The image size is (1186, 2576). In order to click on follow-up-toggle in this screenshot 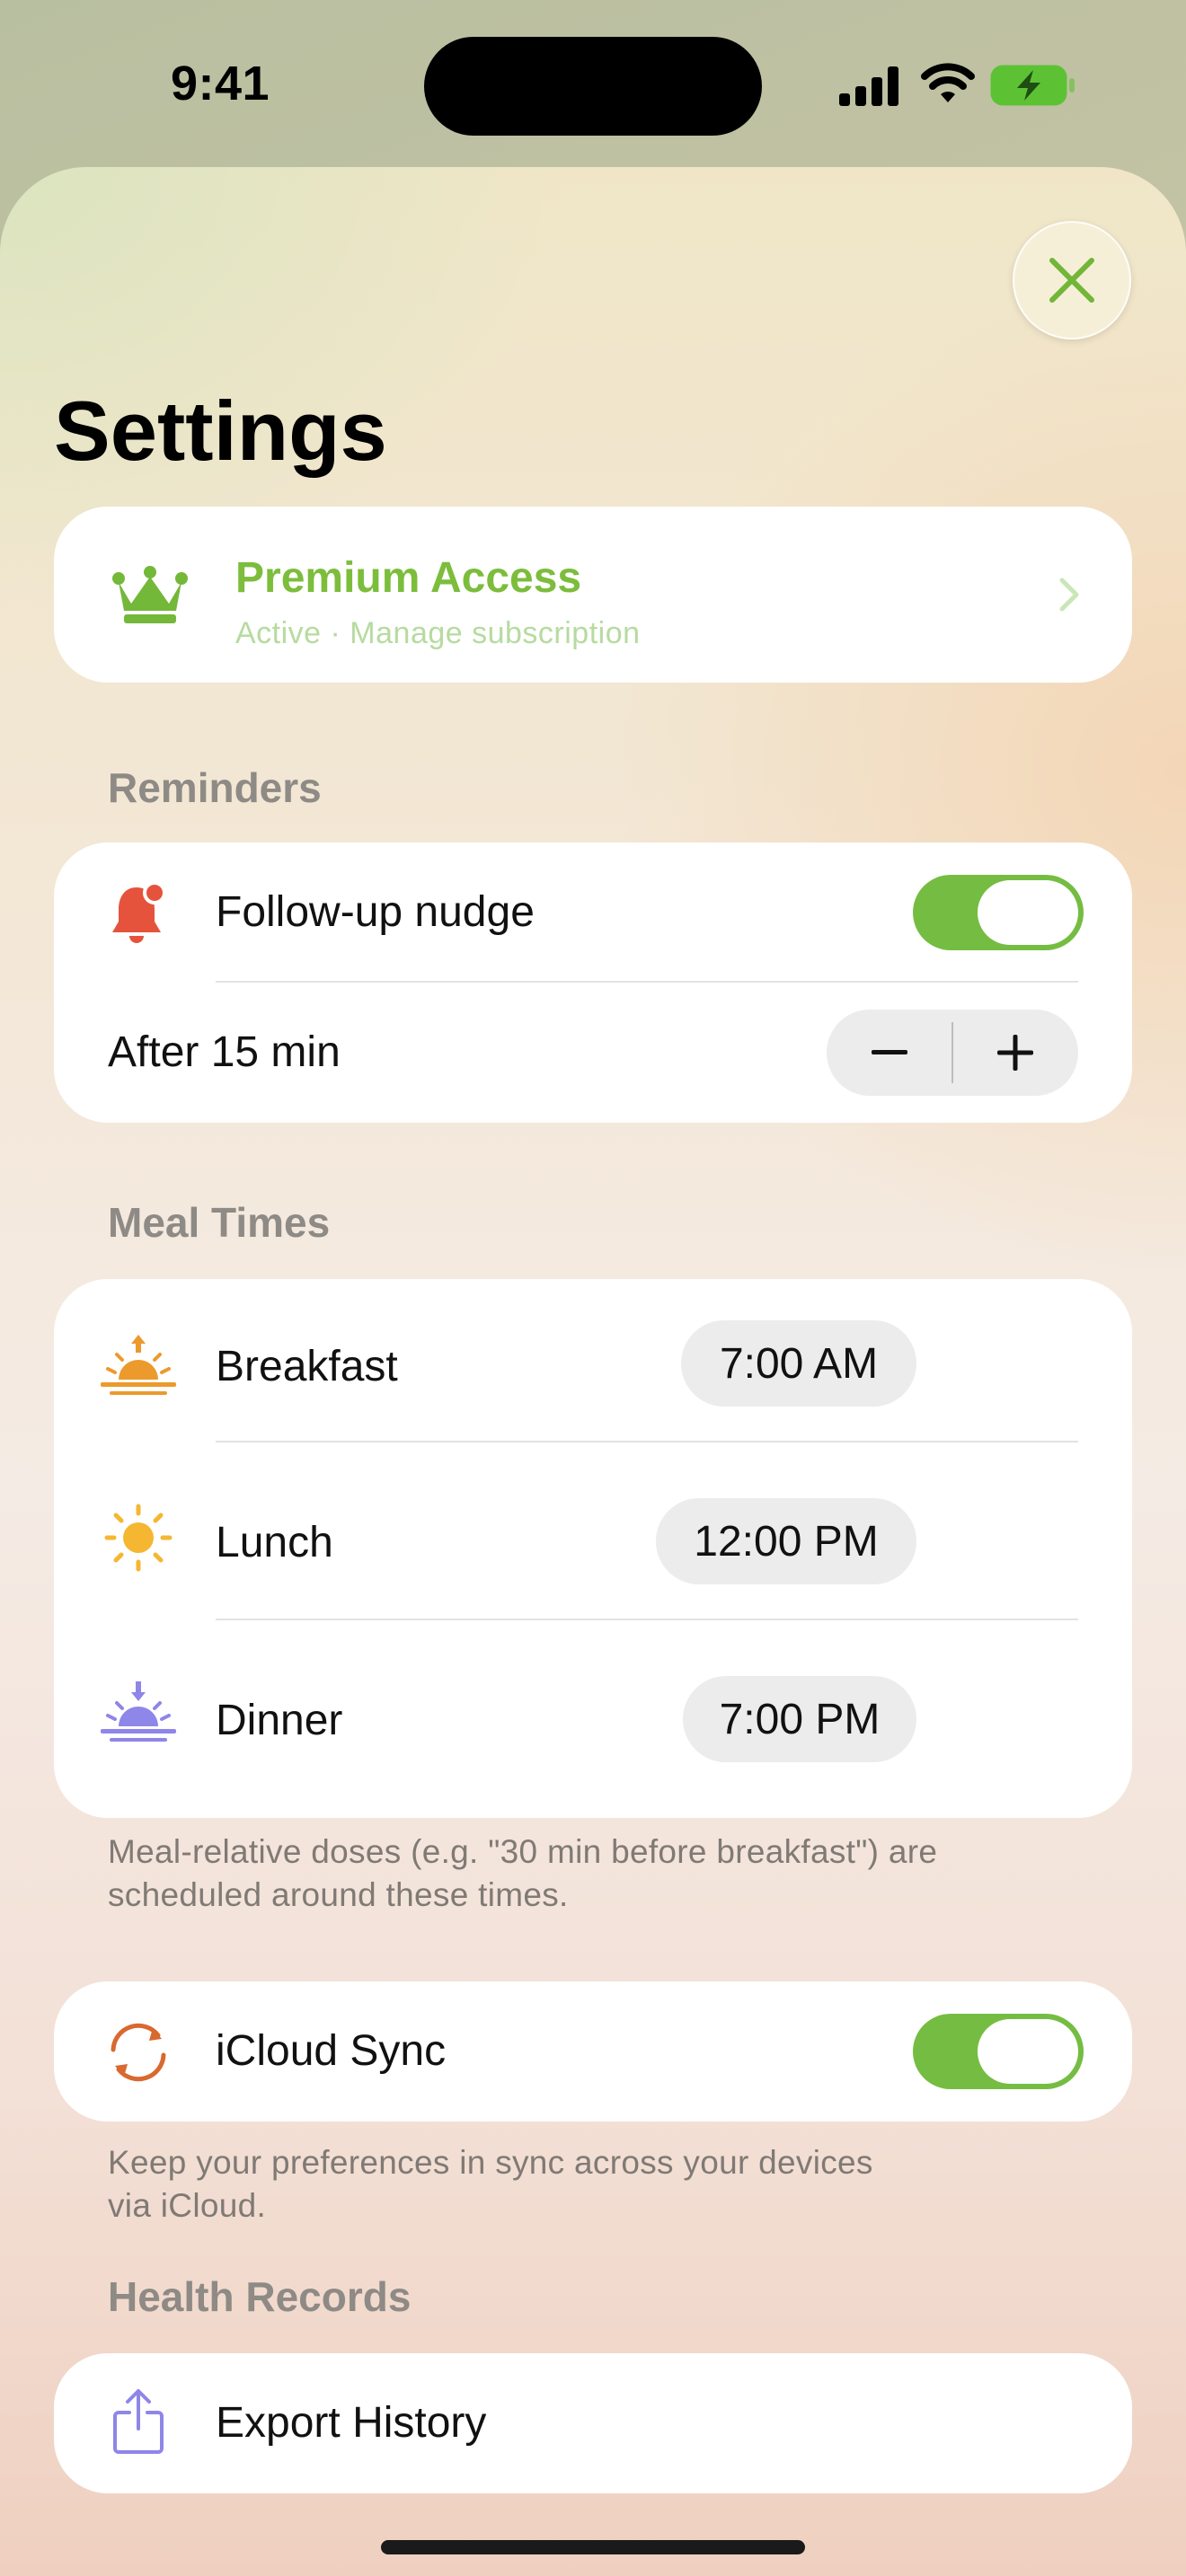, I will do `click(998, 912)`.